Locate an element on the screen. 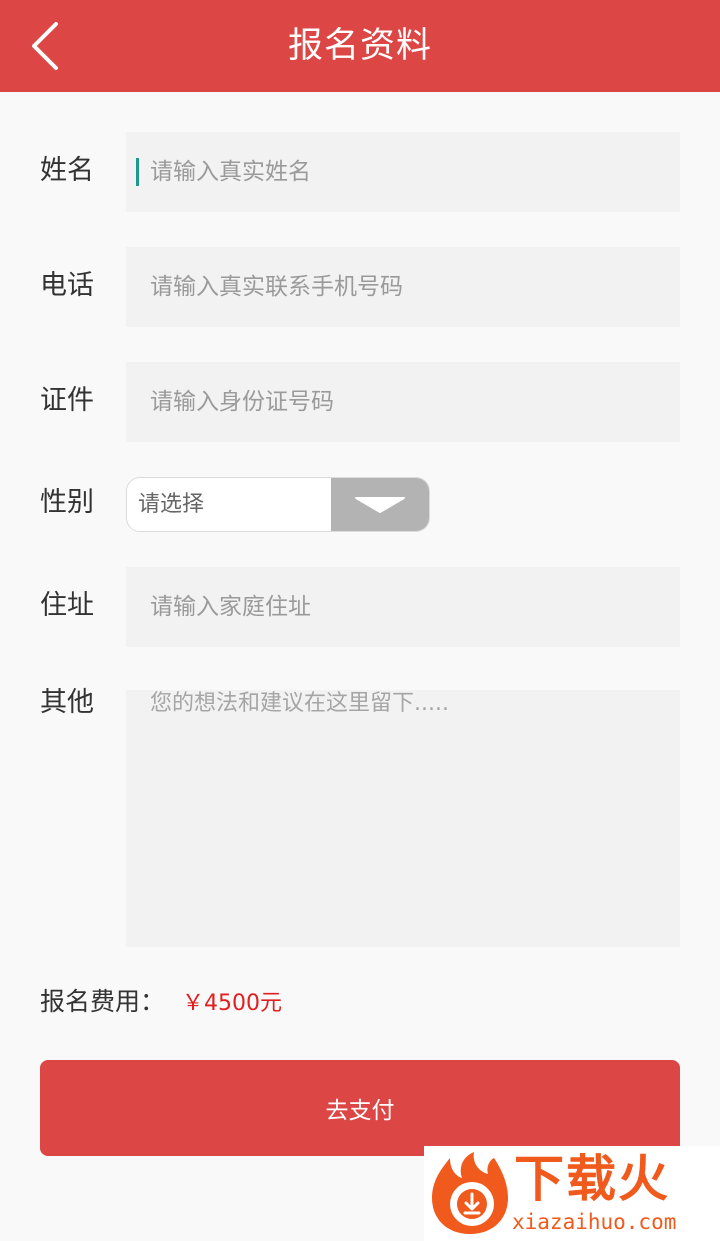 The image size is (720, 1241). gender-select-value: 请选择 is located at coordinates (171, 504).